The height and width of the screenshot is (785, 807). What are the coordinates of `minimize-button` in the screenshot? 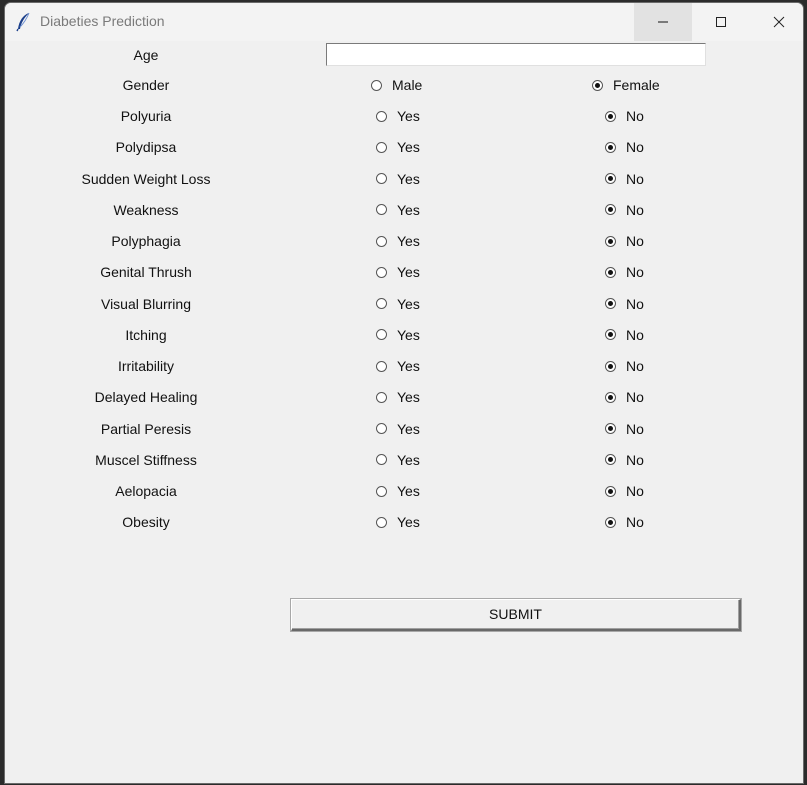 It's located at (663, 22).